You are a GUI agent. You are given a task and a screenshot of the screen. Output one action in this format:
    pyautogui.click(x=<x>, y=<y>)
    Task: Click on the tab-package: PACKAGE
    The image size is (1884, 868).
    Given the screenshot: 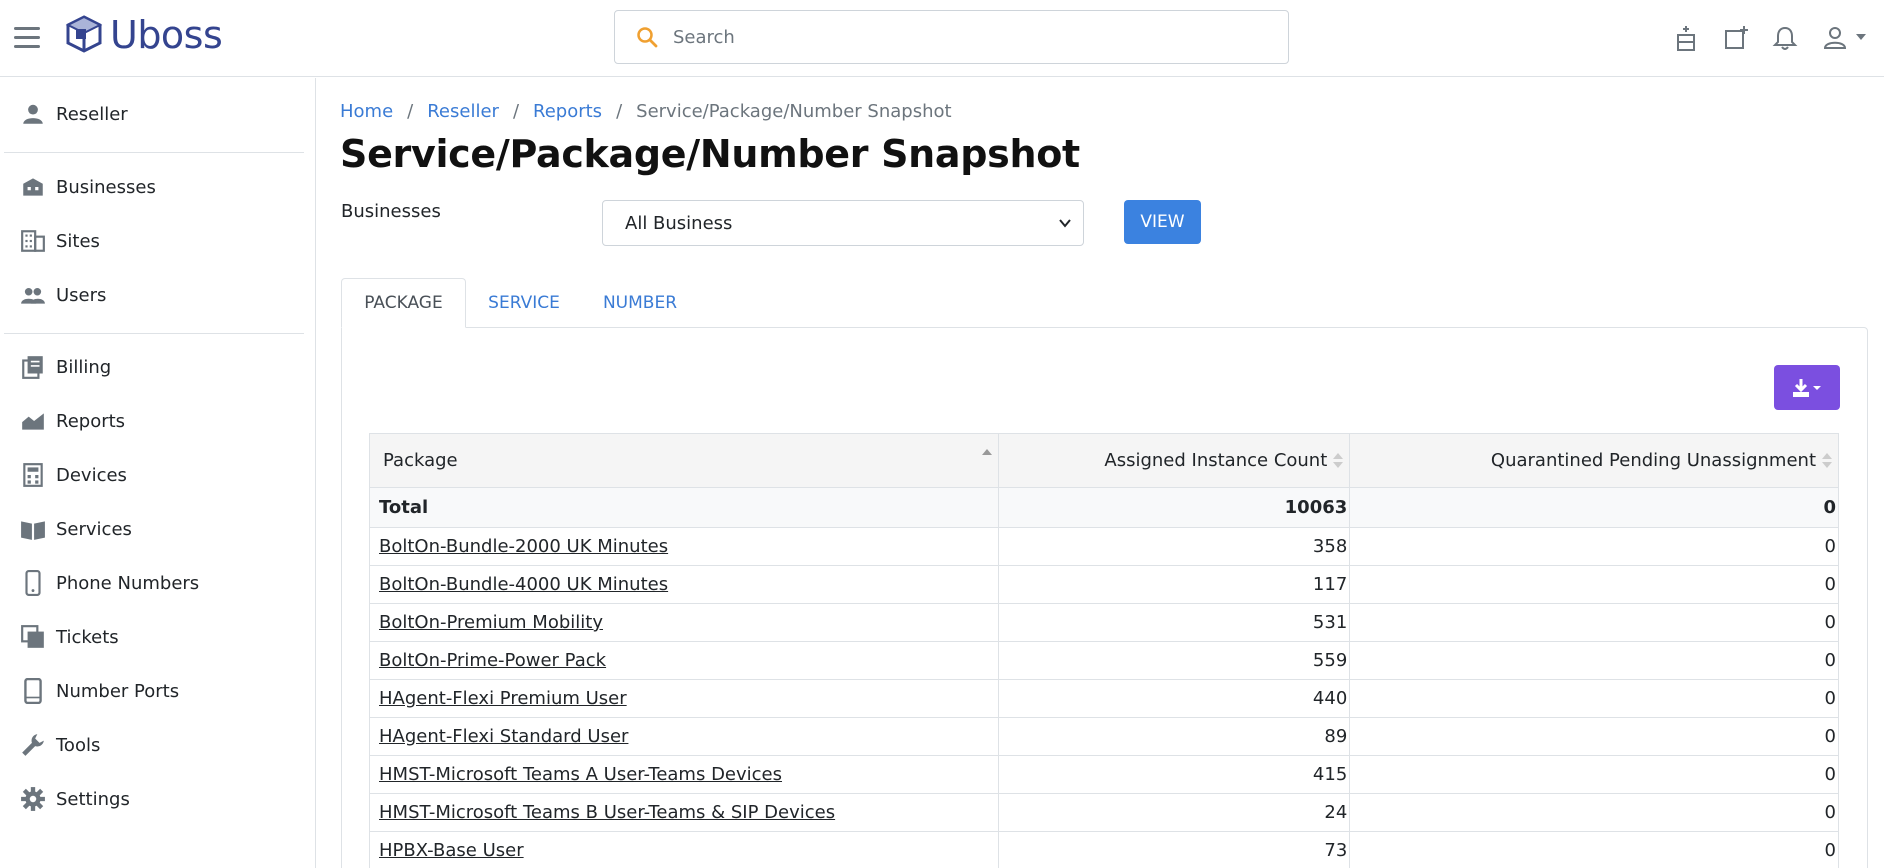 What is the action you would take?
    pyautogui.click(x=403, y=303)
    